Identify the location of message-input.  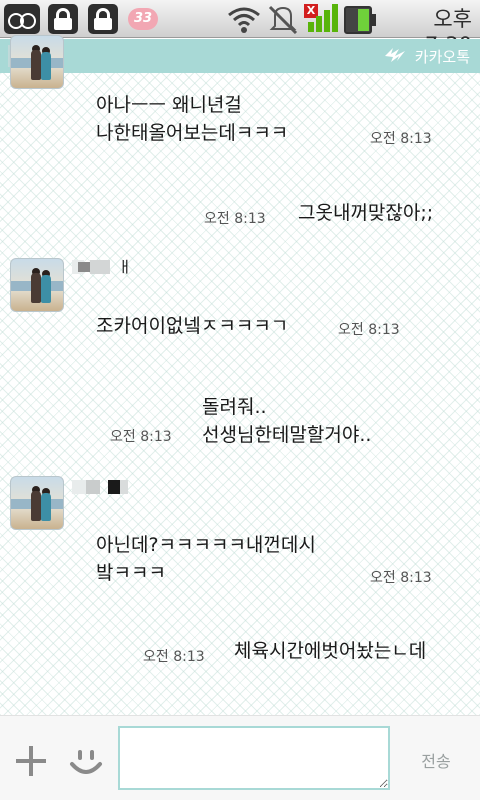
(254, 758).